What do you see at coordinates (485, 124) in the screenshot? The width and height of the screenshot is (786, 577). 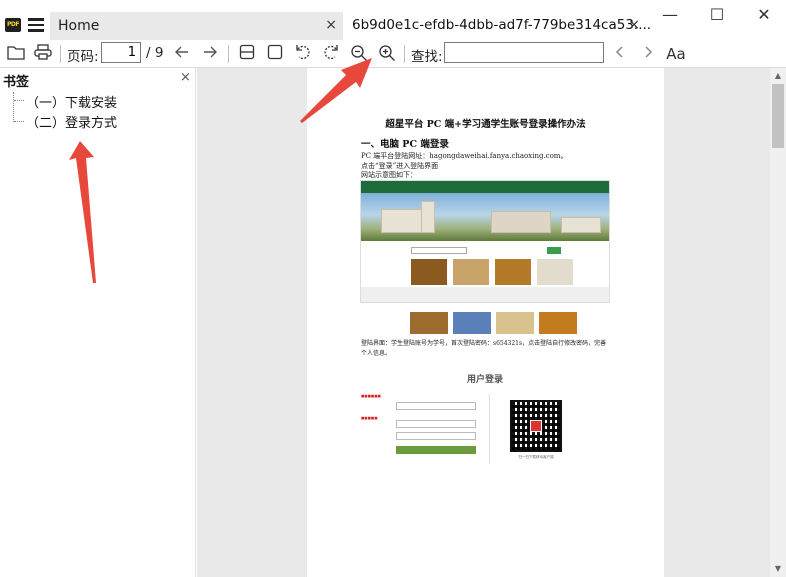 I see `document-title: 超星平台 PC 端+学习通学生账号登录操作办法` at bounding box center [485, 124].